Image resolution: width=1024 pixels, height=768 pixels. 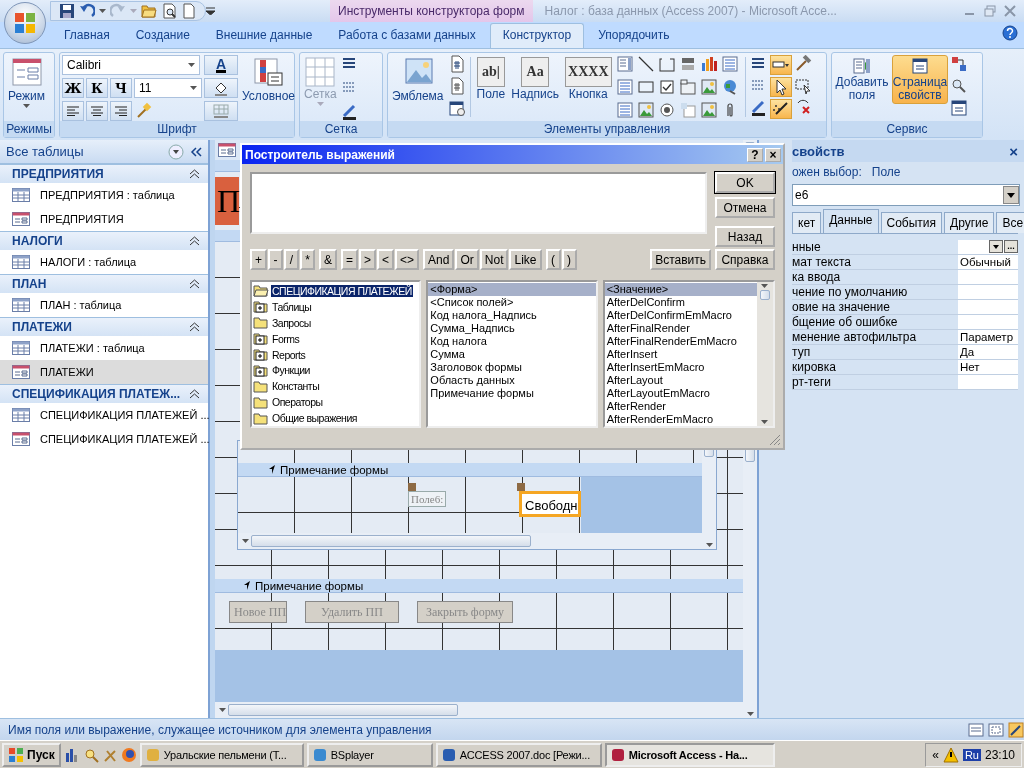 I want to click on clock: 23:10, so click(x=999, y=754).